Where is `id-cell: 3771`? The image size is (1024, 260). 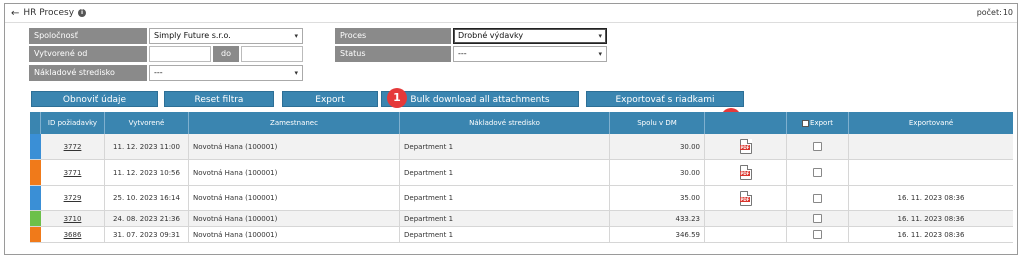 id-cell: 3771 is located at coordinates (73, 172).